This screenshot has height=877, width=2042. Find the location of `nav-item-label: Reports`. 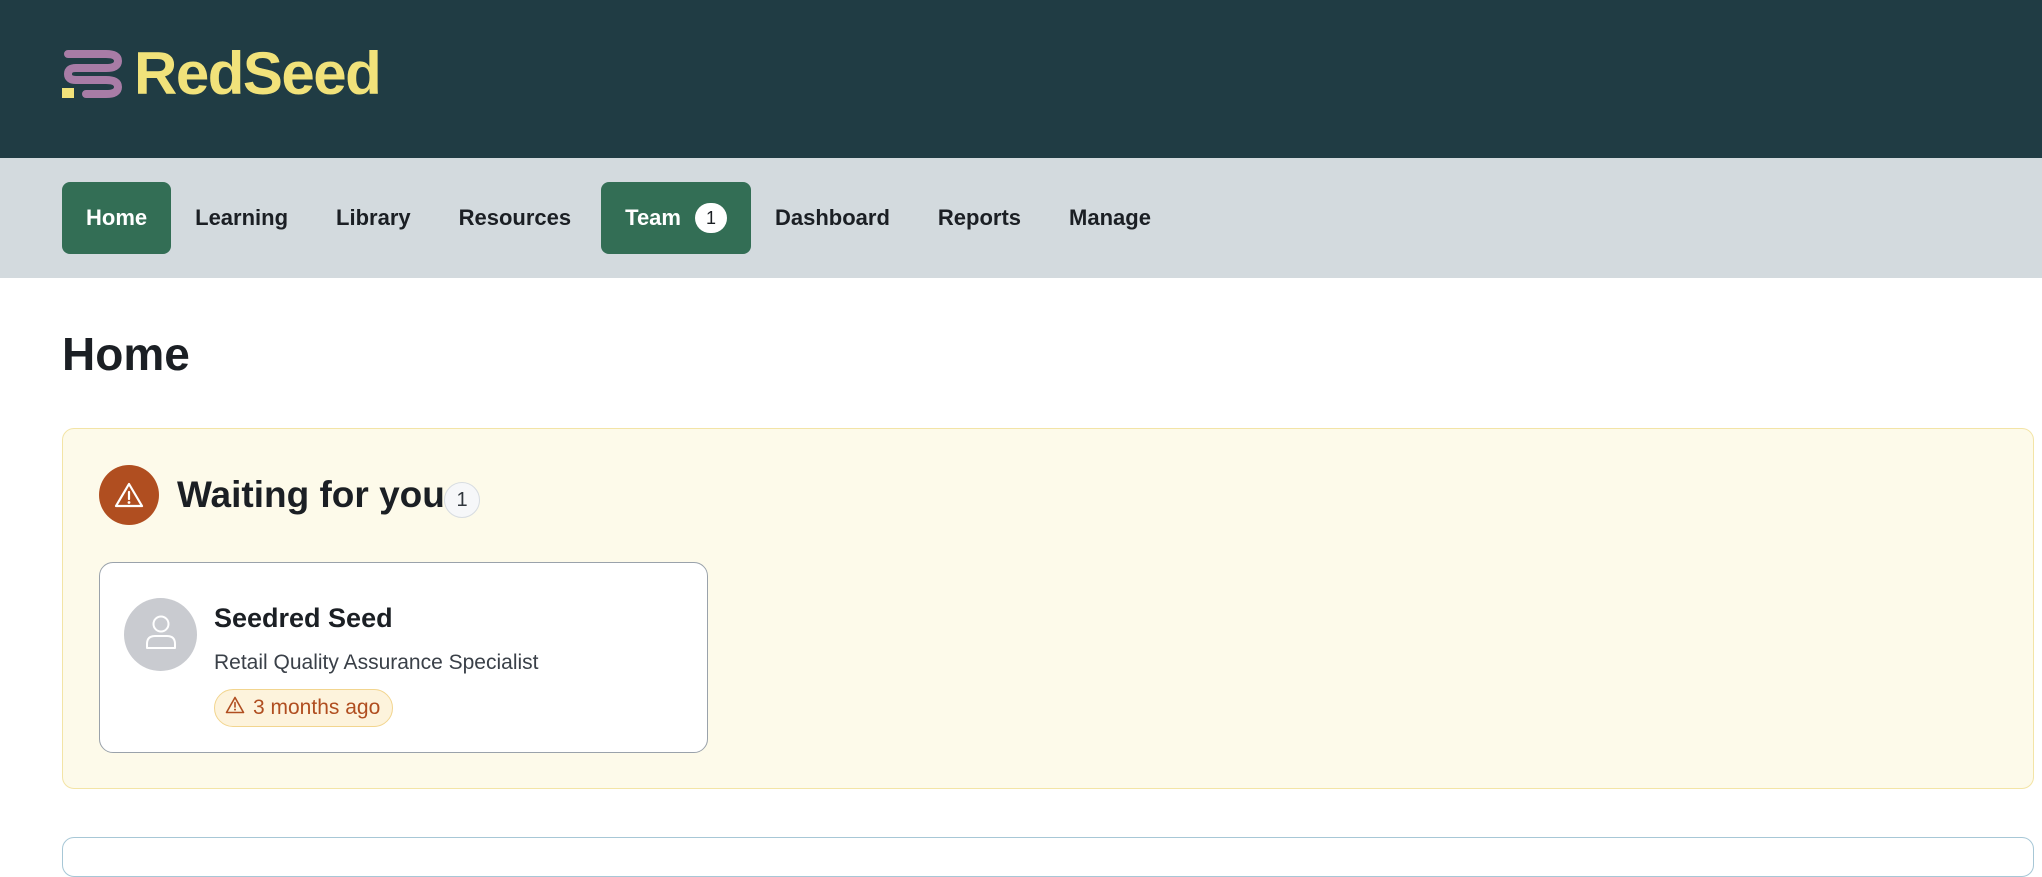

nav-item-label: Reports is located at coordinates (979, 217).